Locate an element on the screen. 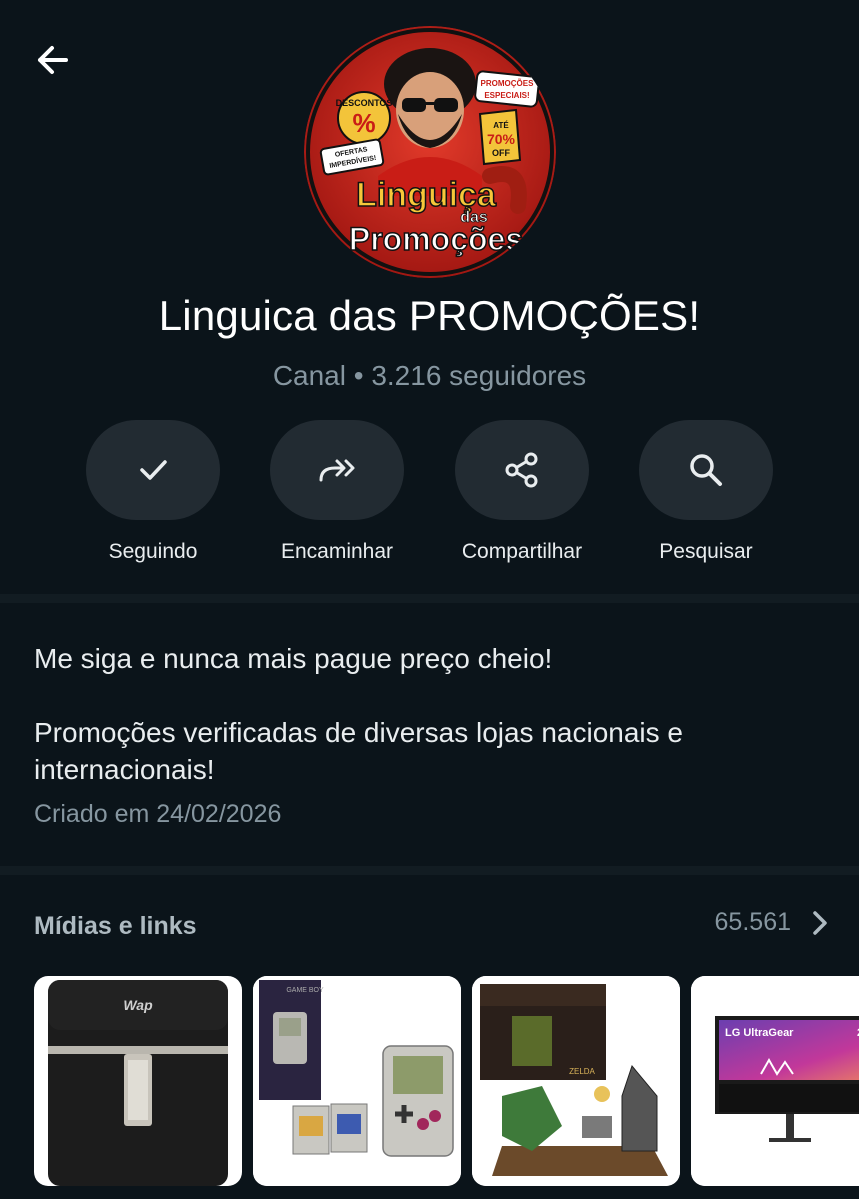  media-links-title: Mídias e links is located at coordinates (115, 926).